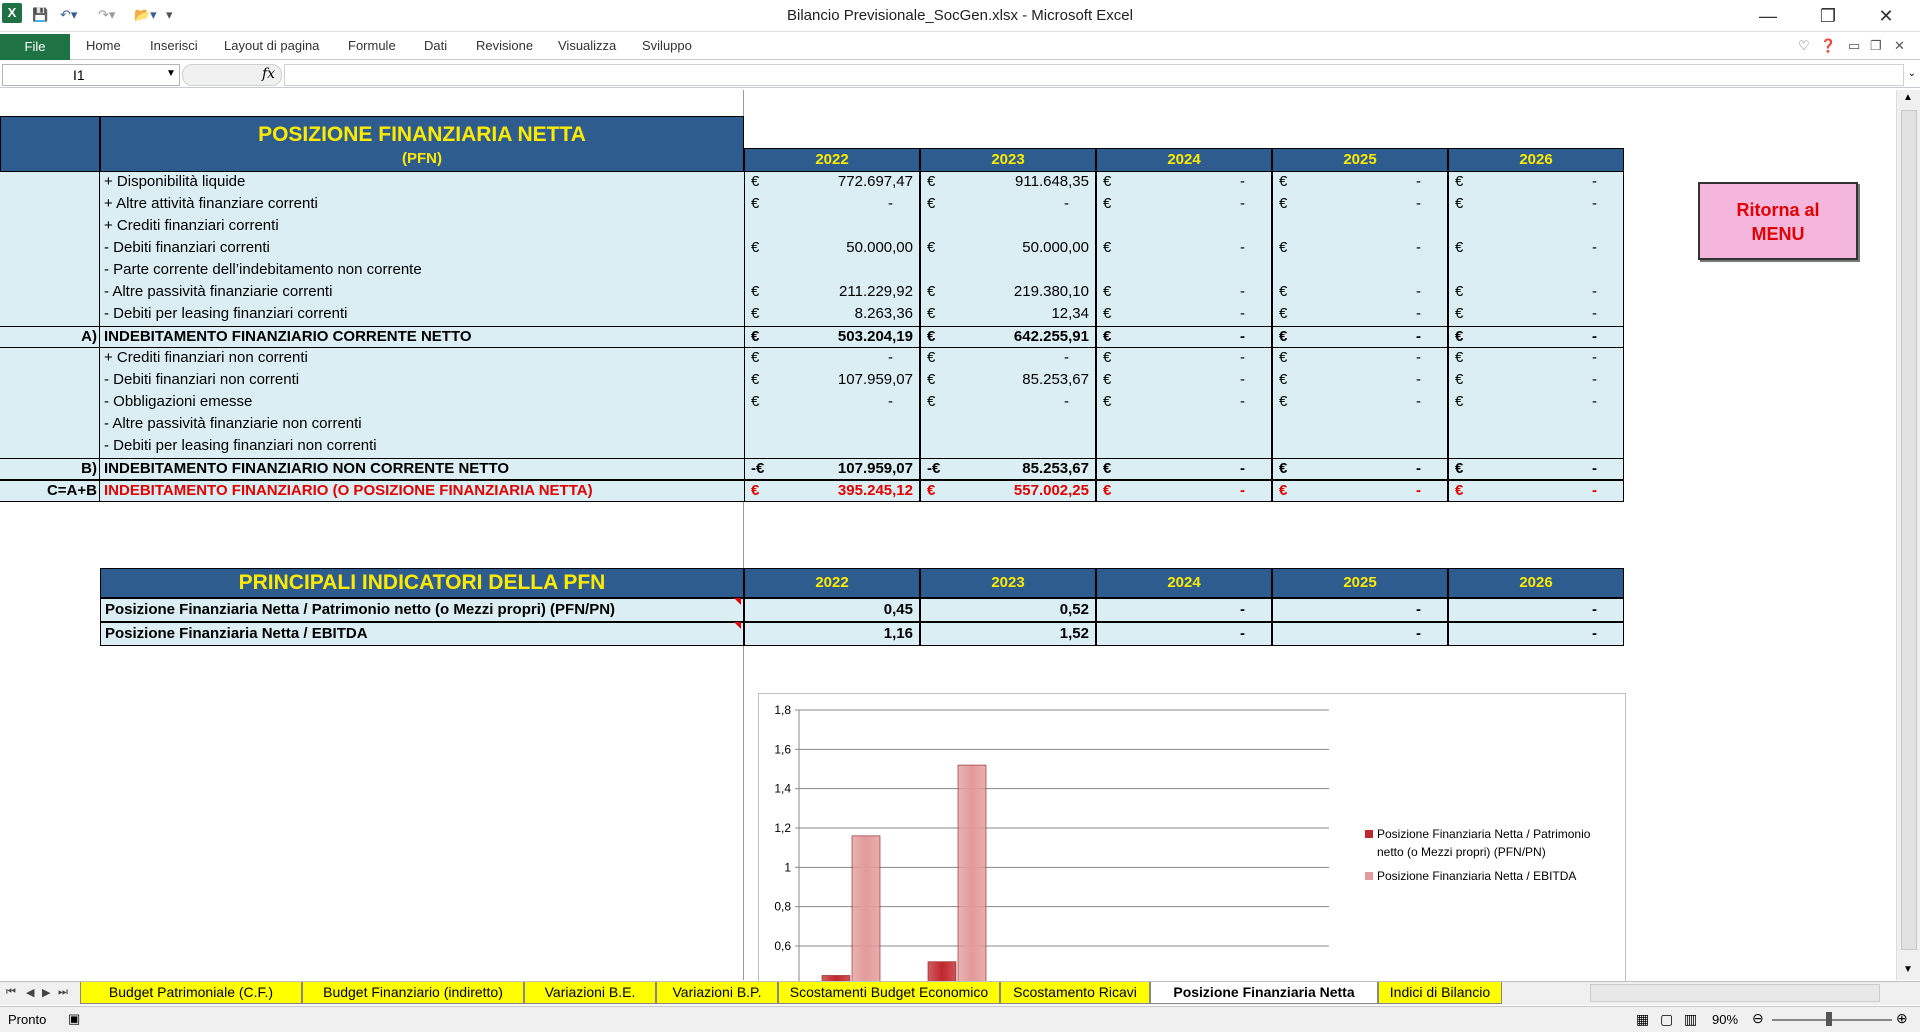  I want to click on name-box: I1, so click(91, 75).